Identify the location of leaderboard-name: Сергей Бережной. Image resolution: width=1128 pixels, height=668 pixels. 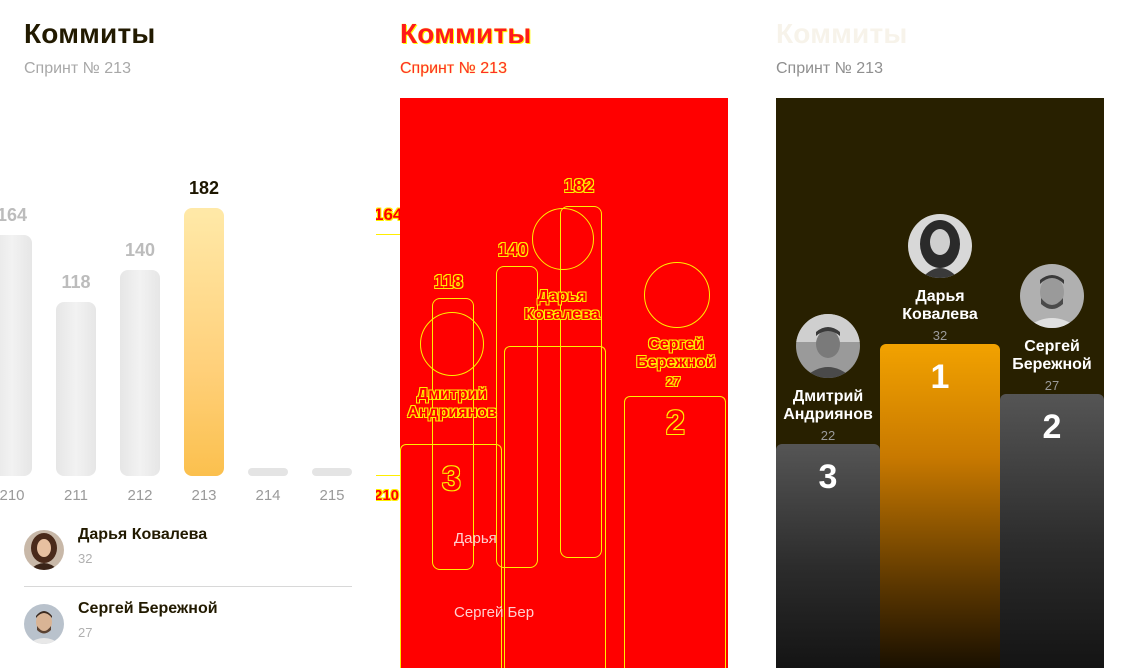
(148, 608).